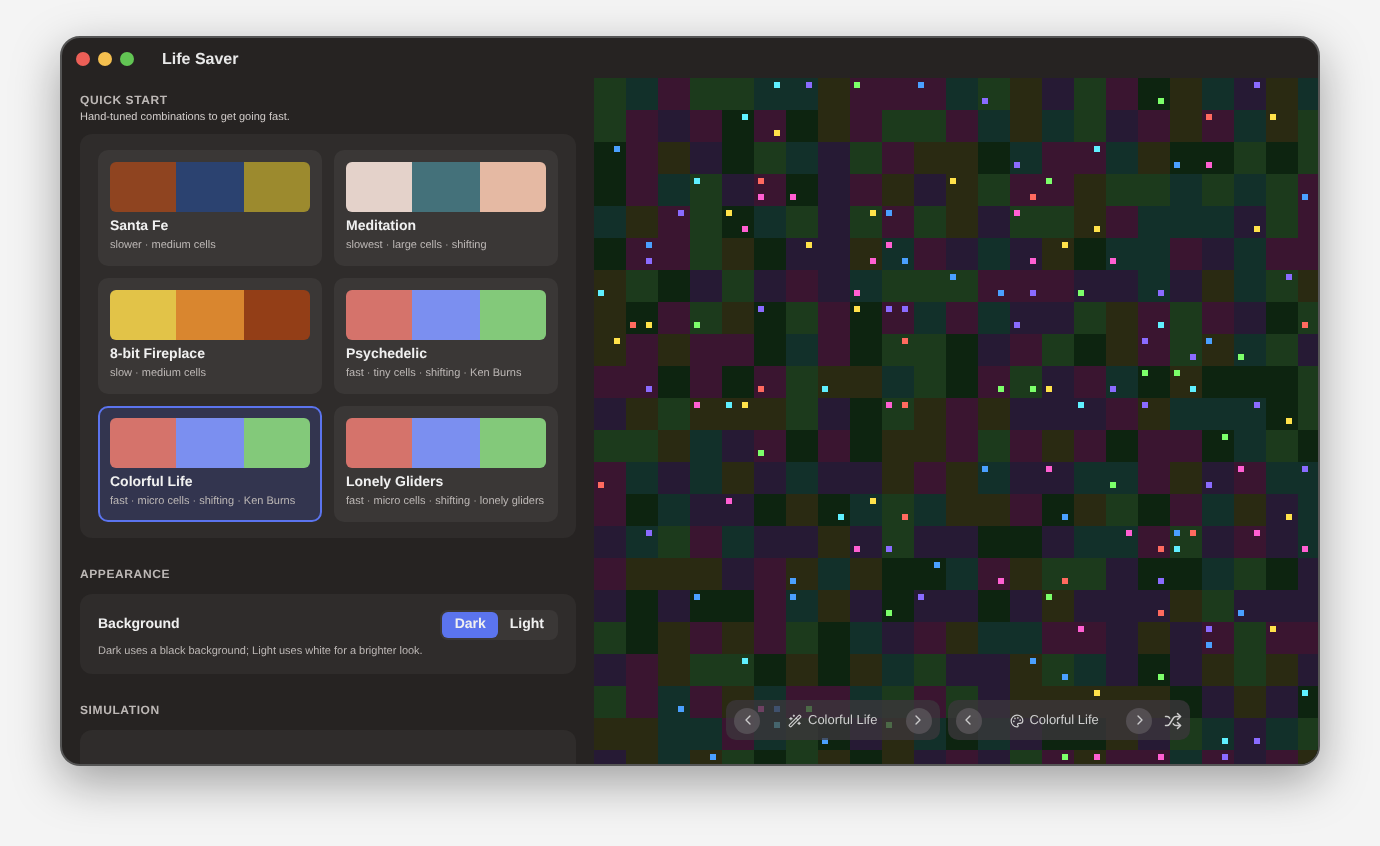 Image resolution: width=1380 pixels, height=846 pixels. Describe the element at coordinates (795, 720) in the screenshot. I see `wand-icon` at that location.